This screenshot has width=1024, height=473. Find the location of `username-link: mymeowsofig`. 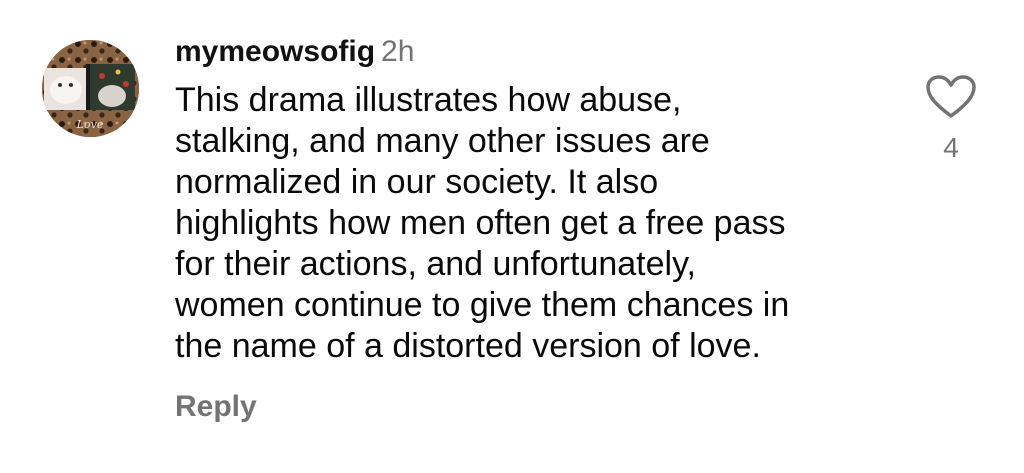

username-link: mymeowsofig is located at coordinates (275, 51).